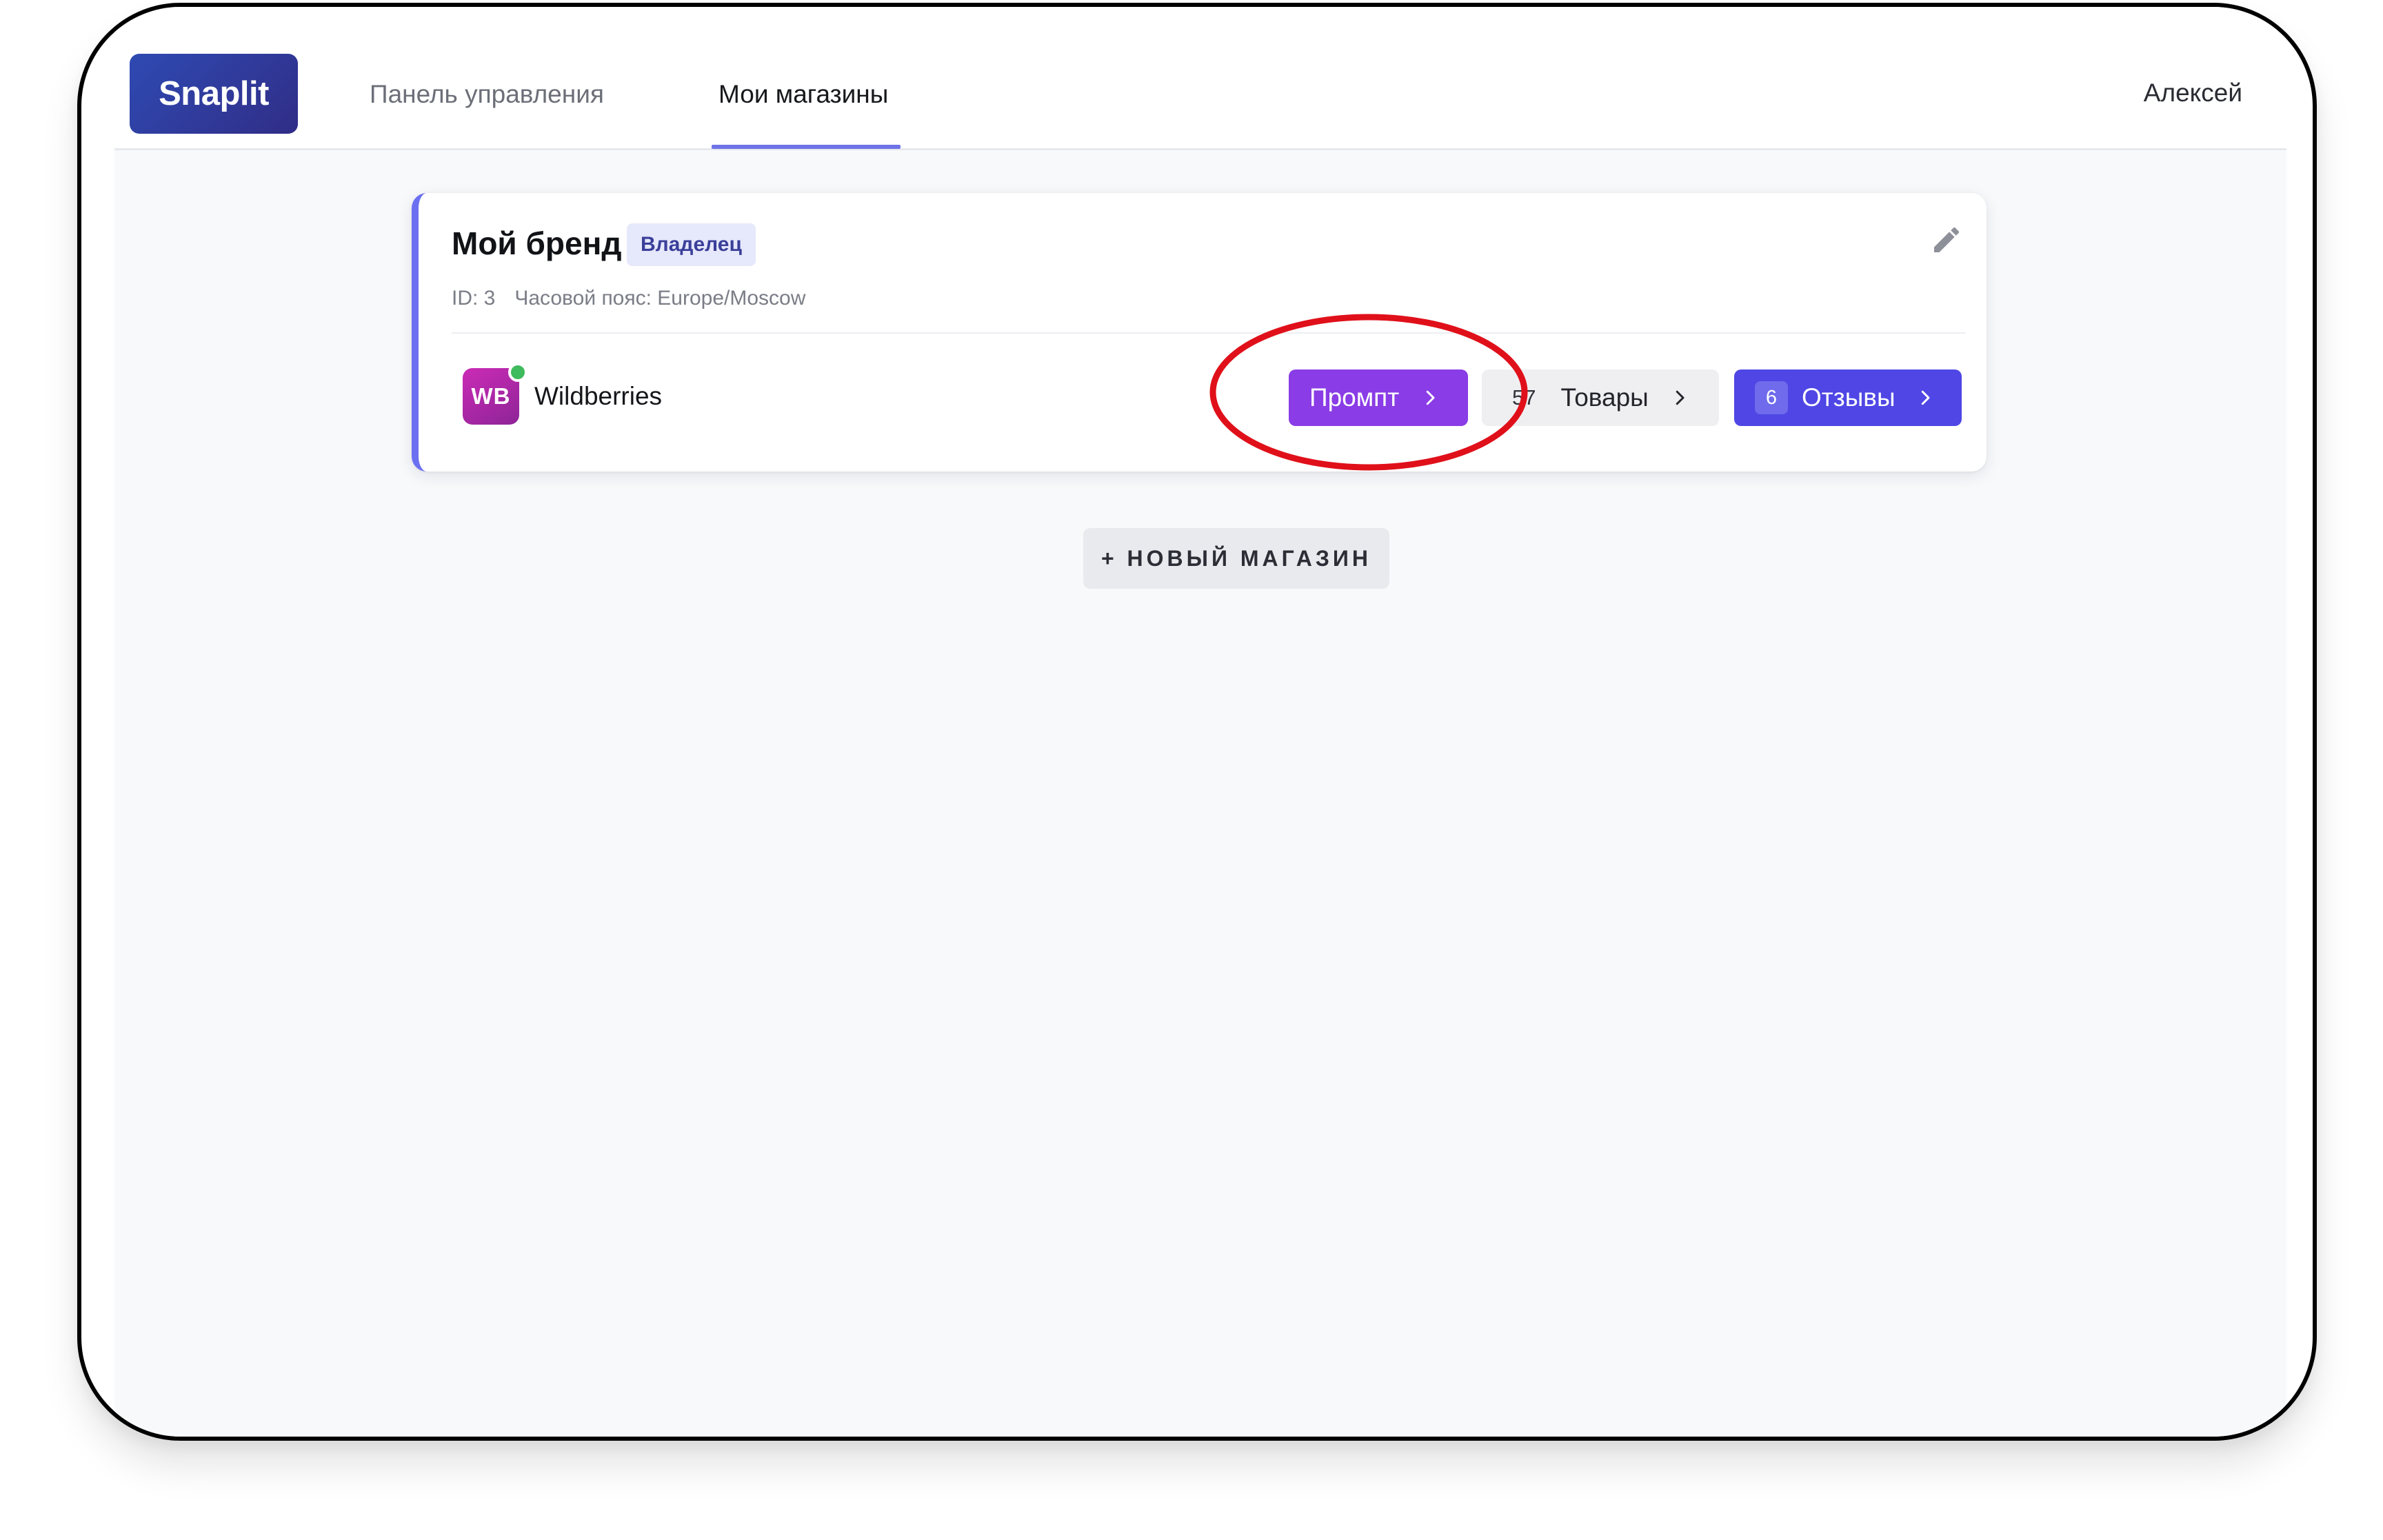 The image size is (2383, 1540). Describe the element at coordinates (487, 95) in the screenshot. I see `nav-link-dashboard: Панель управления` at that location.